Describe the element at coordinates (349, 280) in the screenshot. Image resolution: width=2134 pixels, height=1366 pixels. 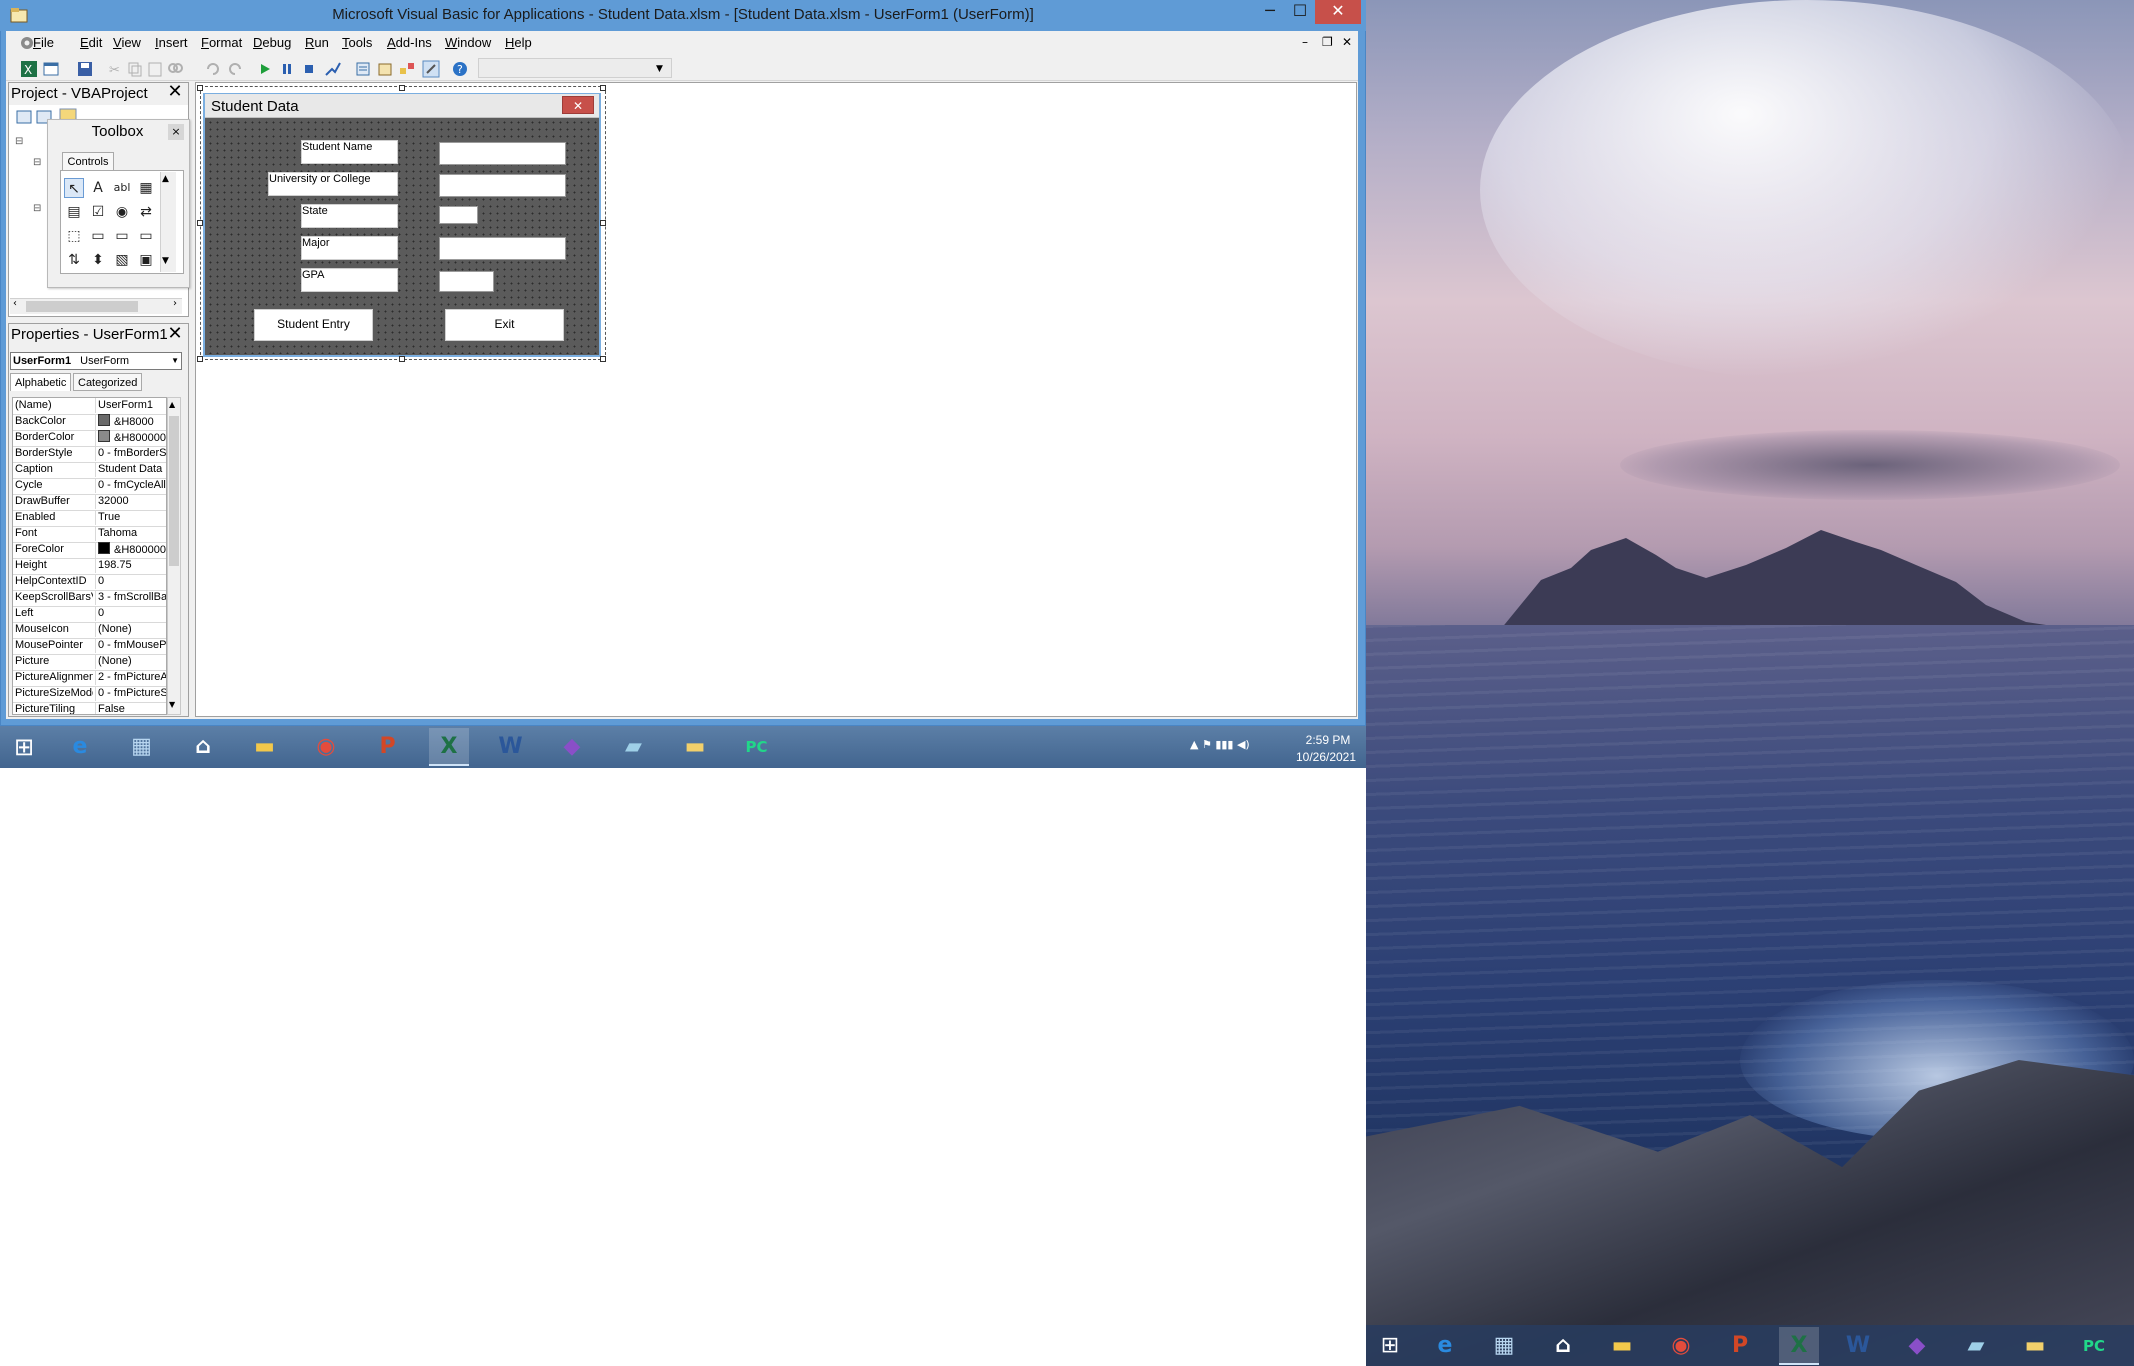
I see `label-gpa: GPA` at that location.